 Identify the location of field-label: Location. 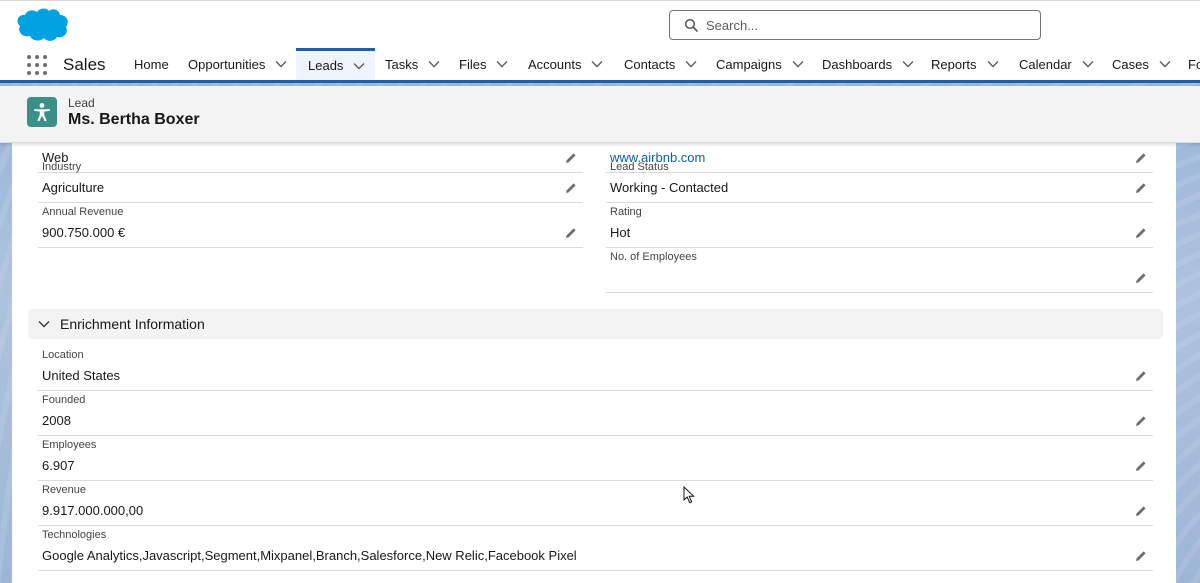
(63, 355).